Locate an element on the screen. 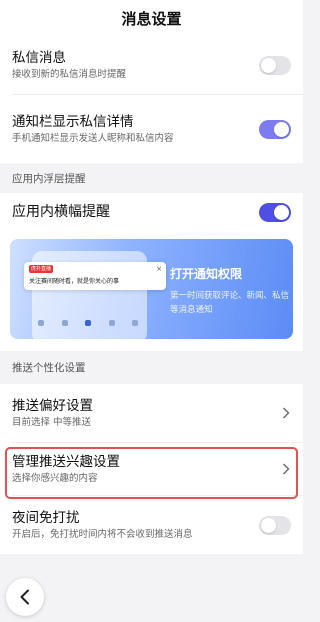  night-dnd-toggle is located at coordinates (275, 525).